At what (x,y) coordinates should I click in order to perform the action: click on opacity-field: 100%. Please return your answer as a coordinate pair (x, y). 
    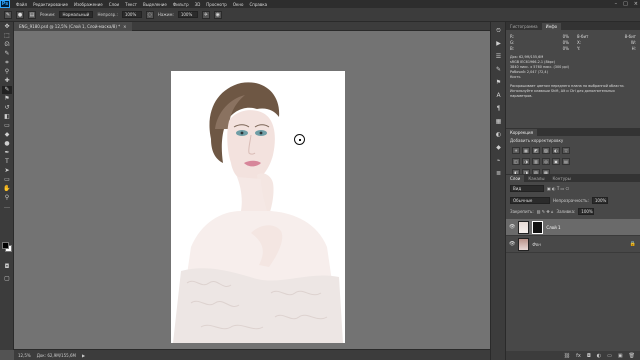
    Looking at the image, I should click on (131, 14).